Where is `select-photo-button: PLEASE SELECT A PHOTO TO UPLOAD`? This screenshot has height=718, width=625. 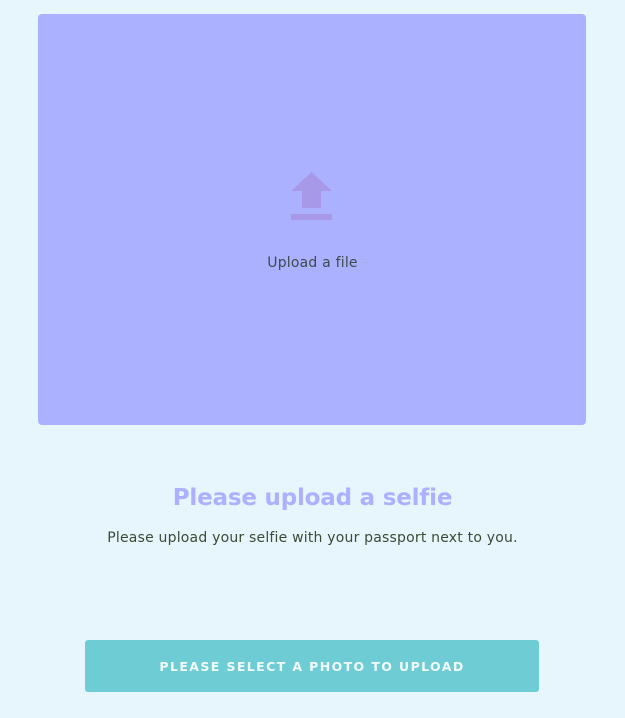 select-photo-button: PLEASE SELECT A PHOTO TO UPLOAD is located at coordinates (312, 666).